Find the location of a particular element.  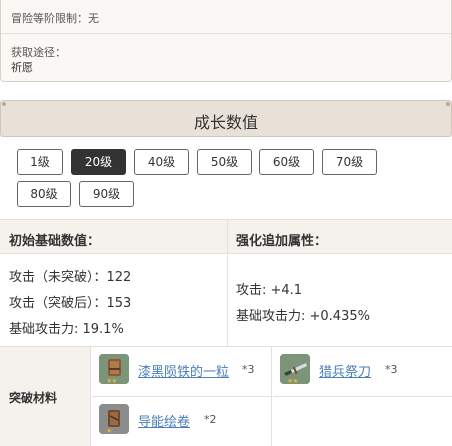

level-button-80: 80级 is located at coordinates (44, 194).